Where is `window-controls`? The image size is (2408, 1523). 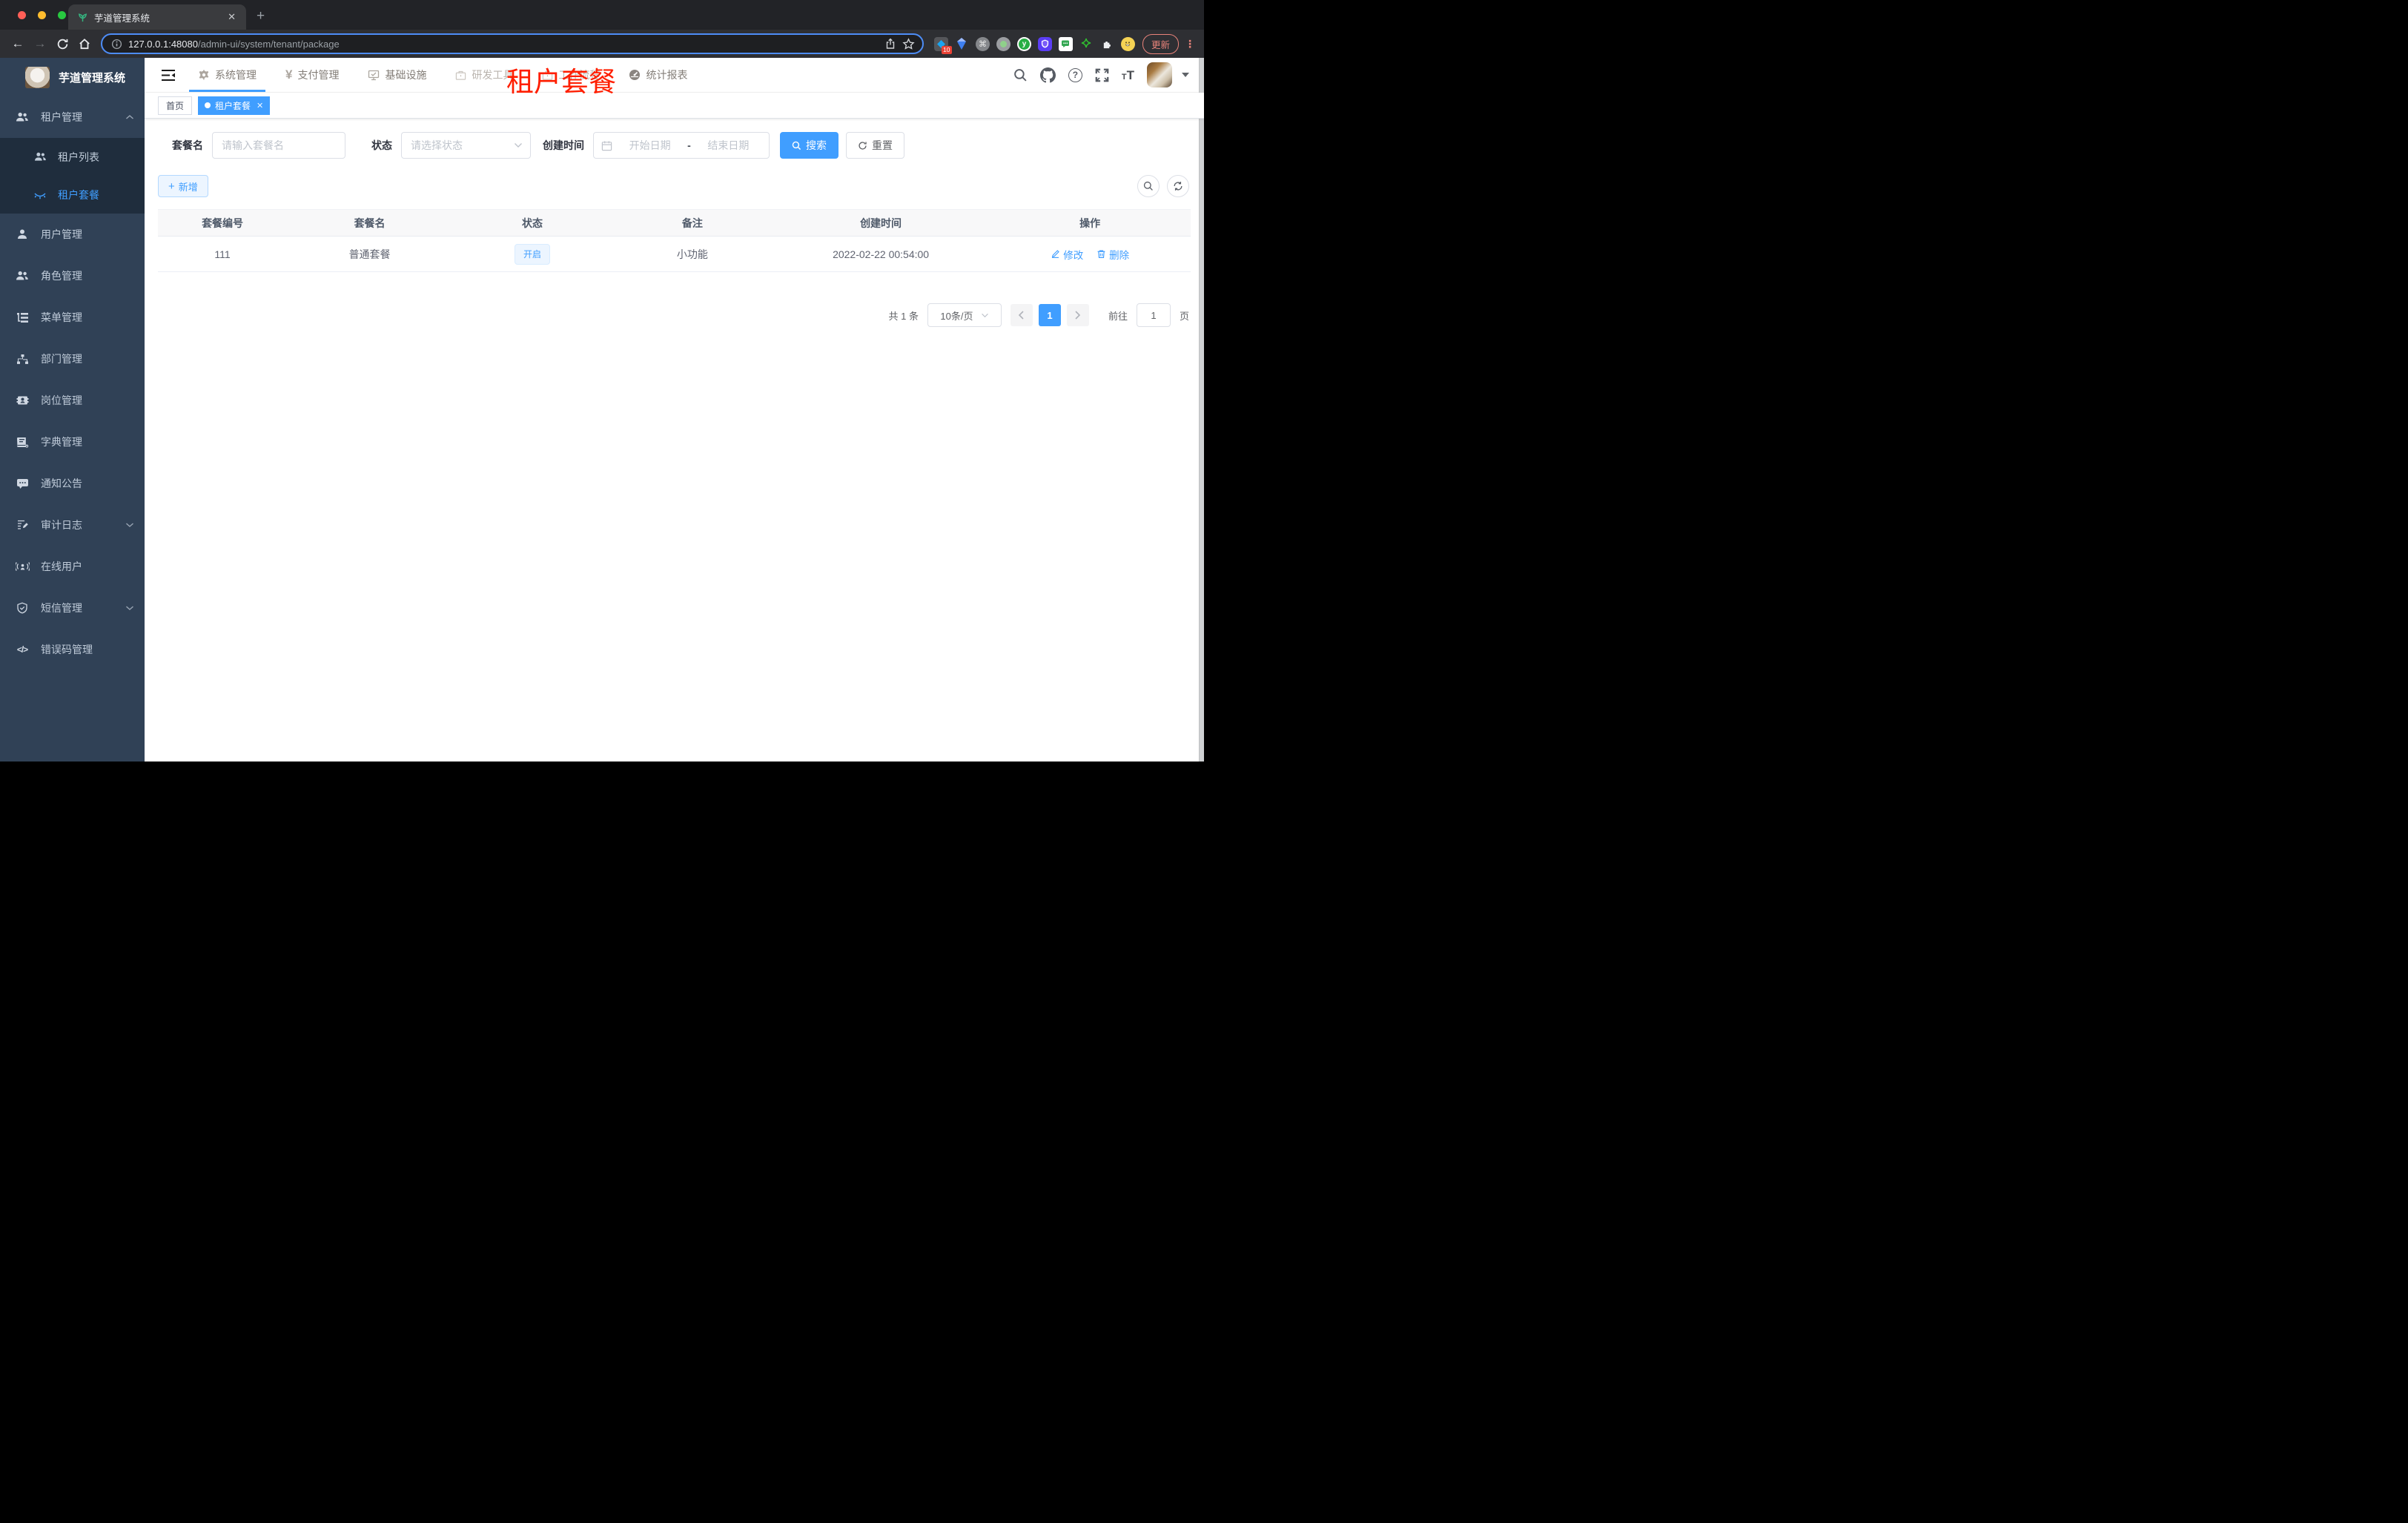
window-controls is located at coordinates (42, 15).